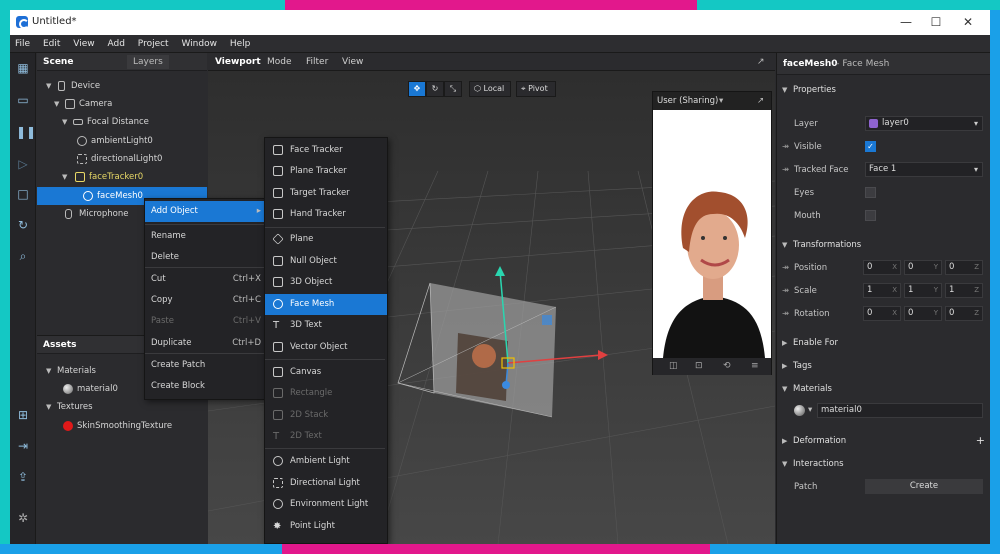  Describe the element at coordinates (22, 44) in the screenshot. I see `menu-file: File` at that location.